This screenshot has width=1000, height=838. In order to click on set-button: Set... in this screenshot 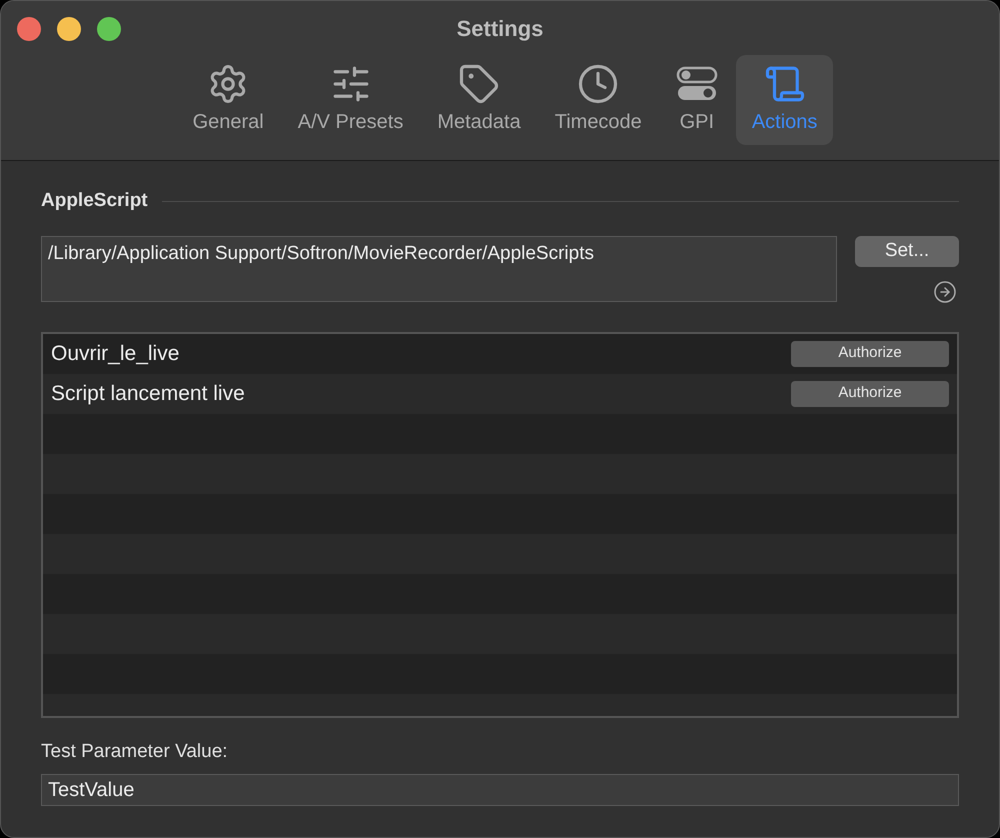, I will do `click(907, 251)`.